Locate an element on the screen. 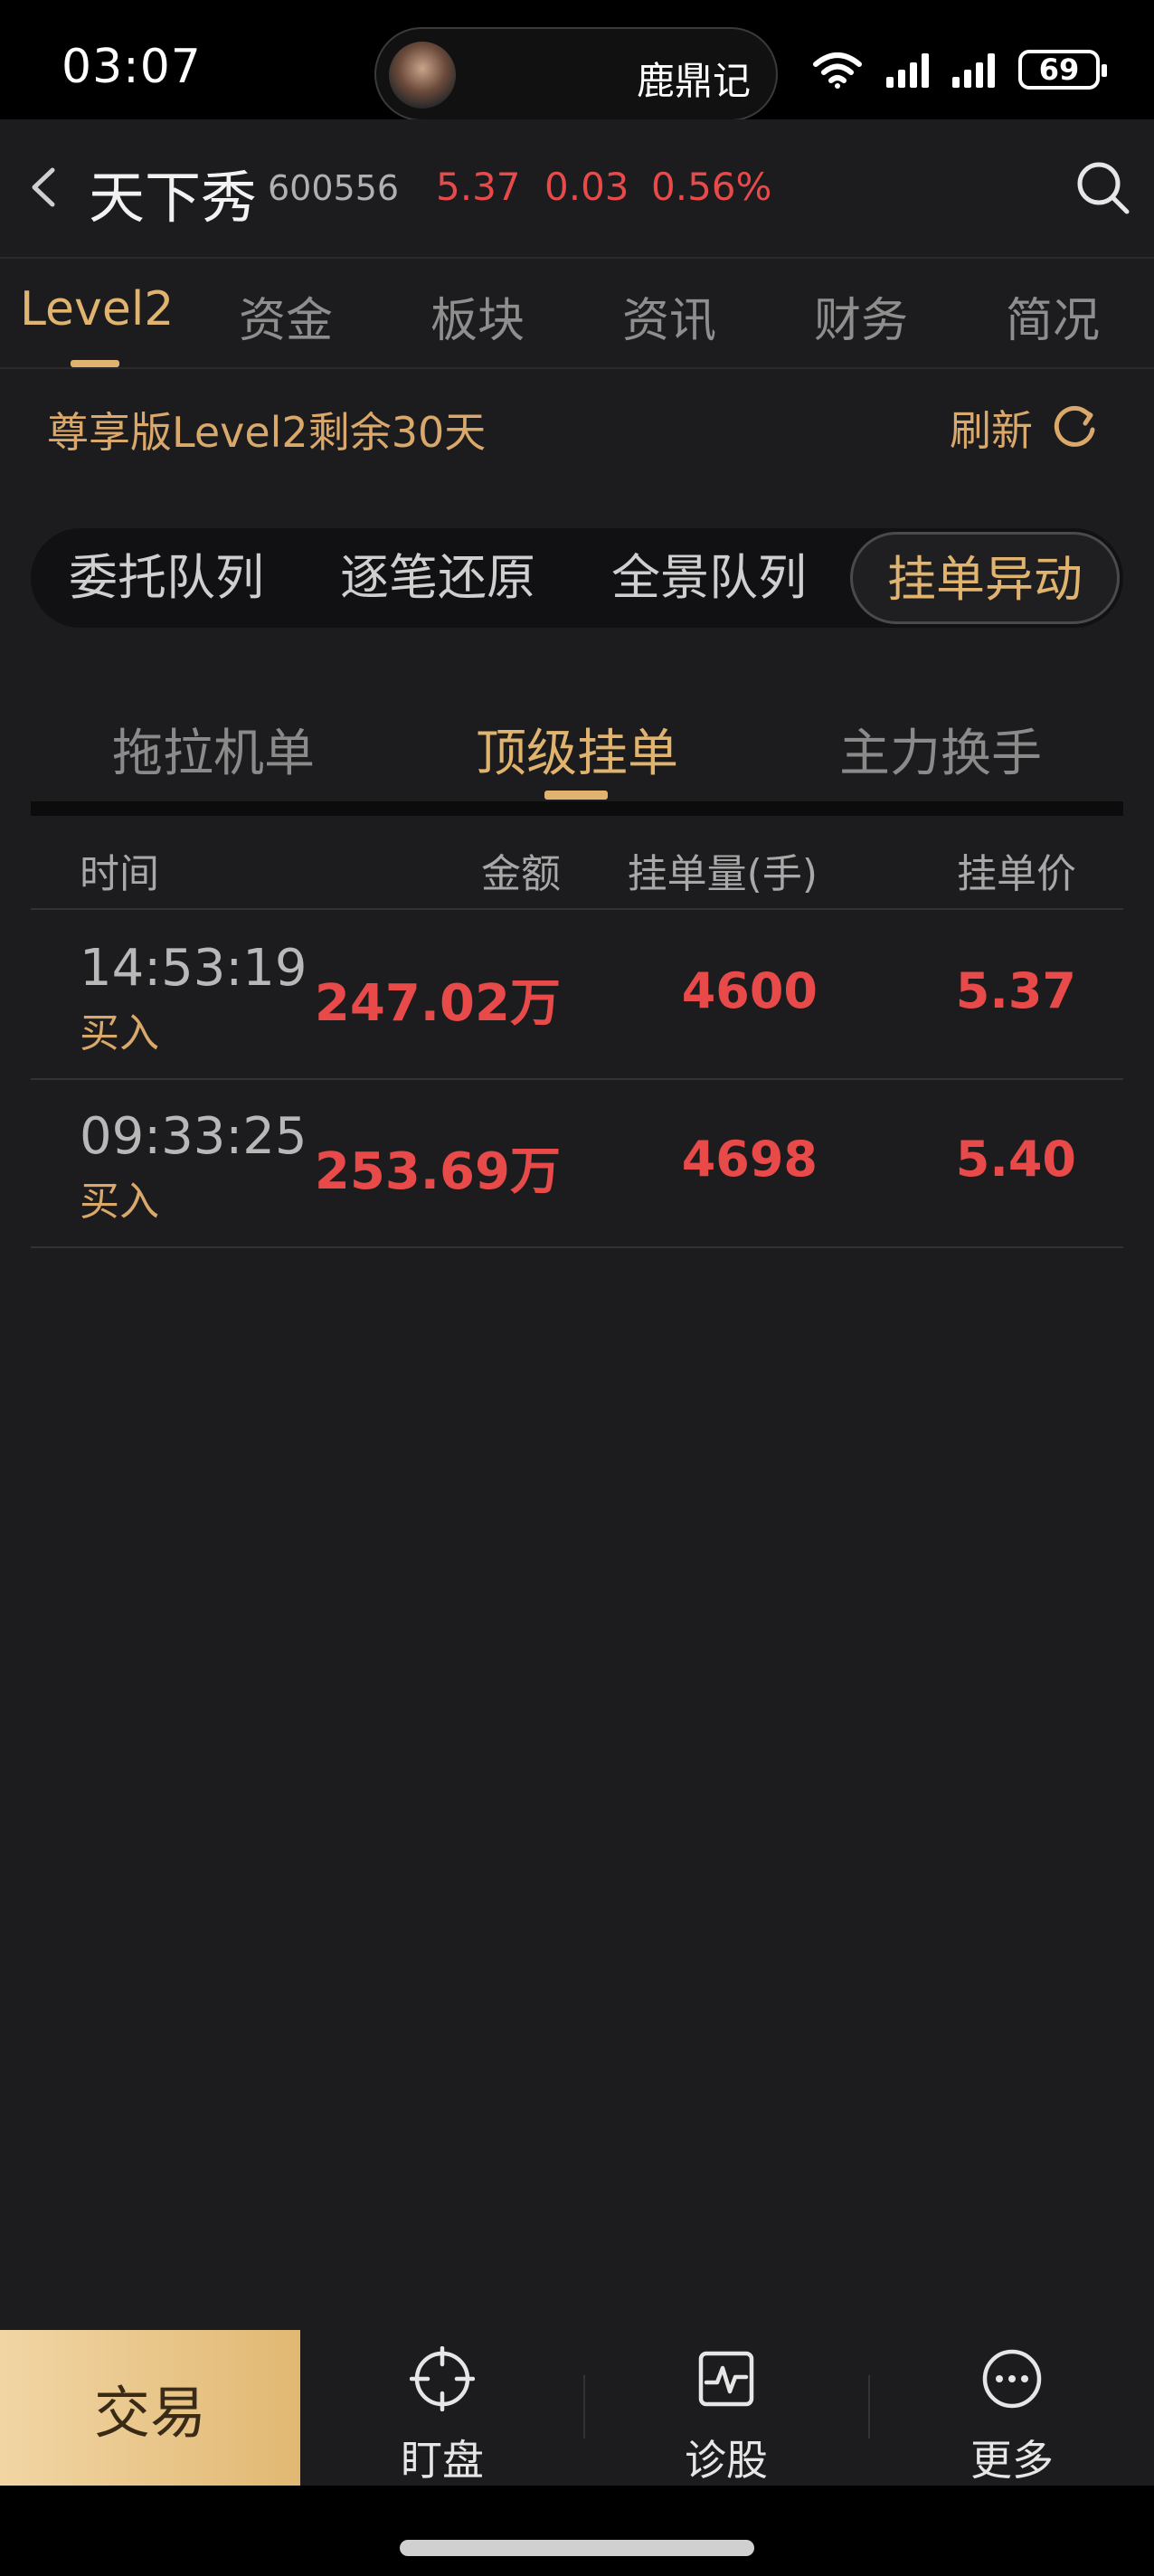 This screenshot has width=1154, height=2576. nav-watch-label: 盯盘 is located at coordinates (442, 2460).